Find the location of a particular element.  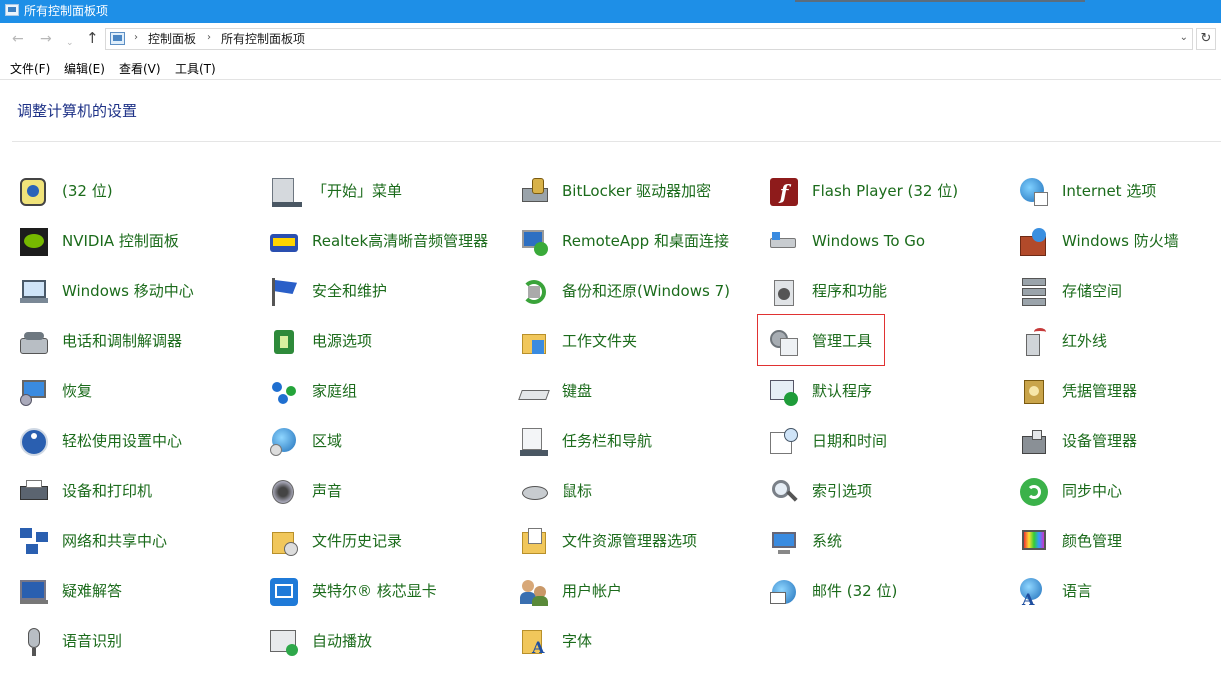

control-panel-item-label: 字体 is located at coordinates (577, 641).